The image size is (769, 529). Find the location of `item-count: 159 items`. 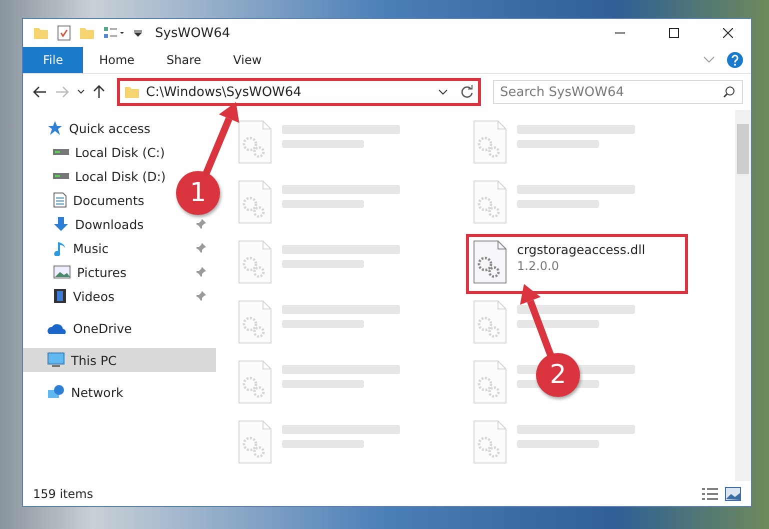

item-count: 159 items is located at coordinates (63, 493).